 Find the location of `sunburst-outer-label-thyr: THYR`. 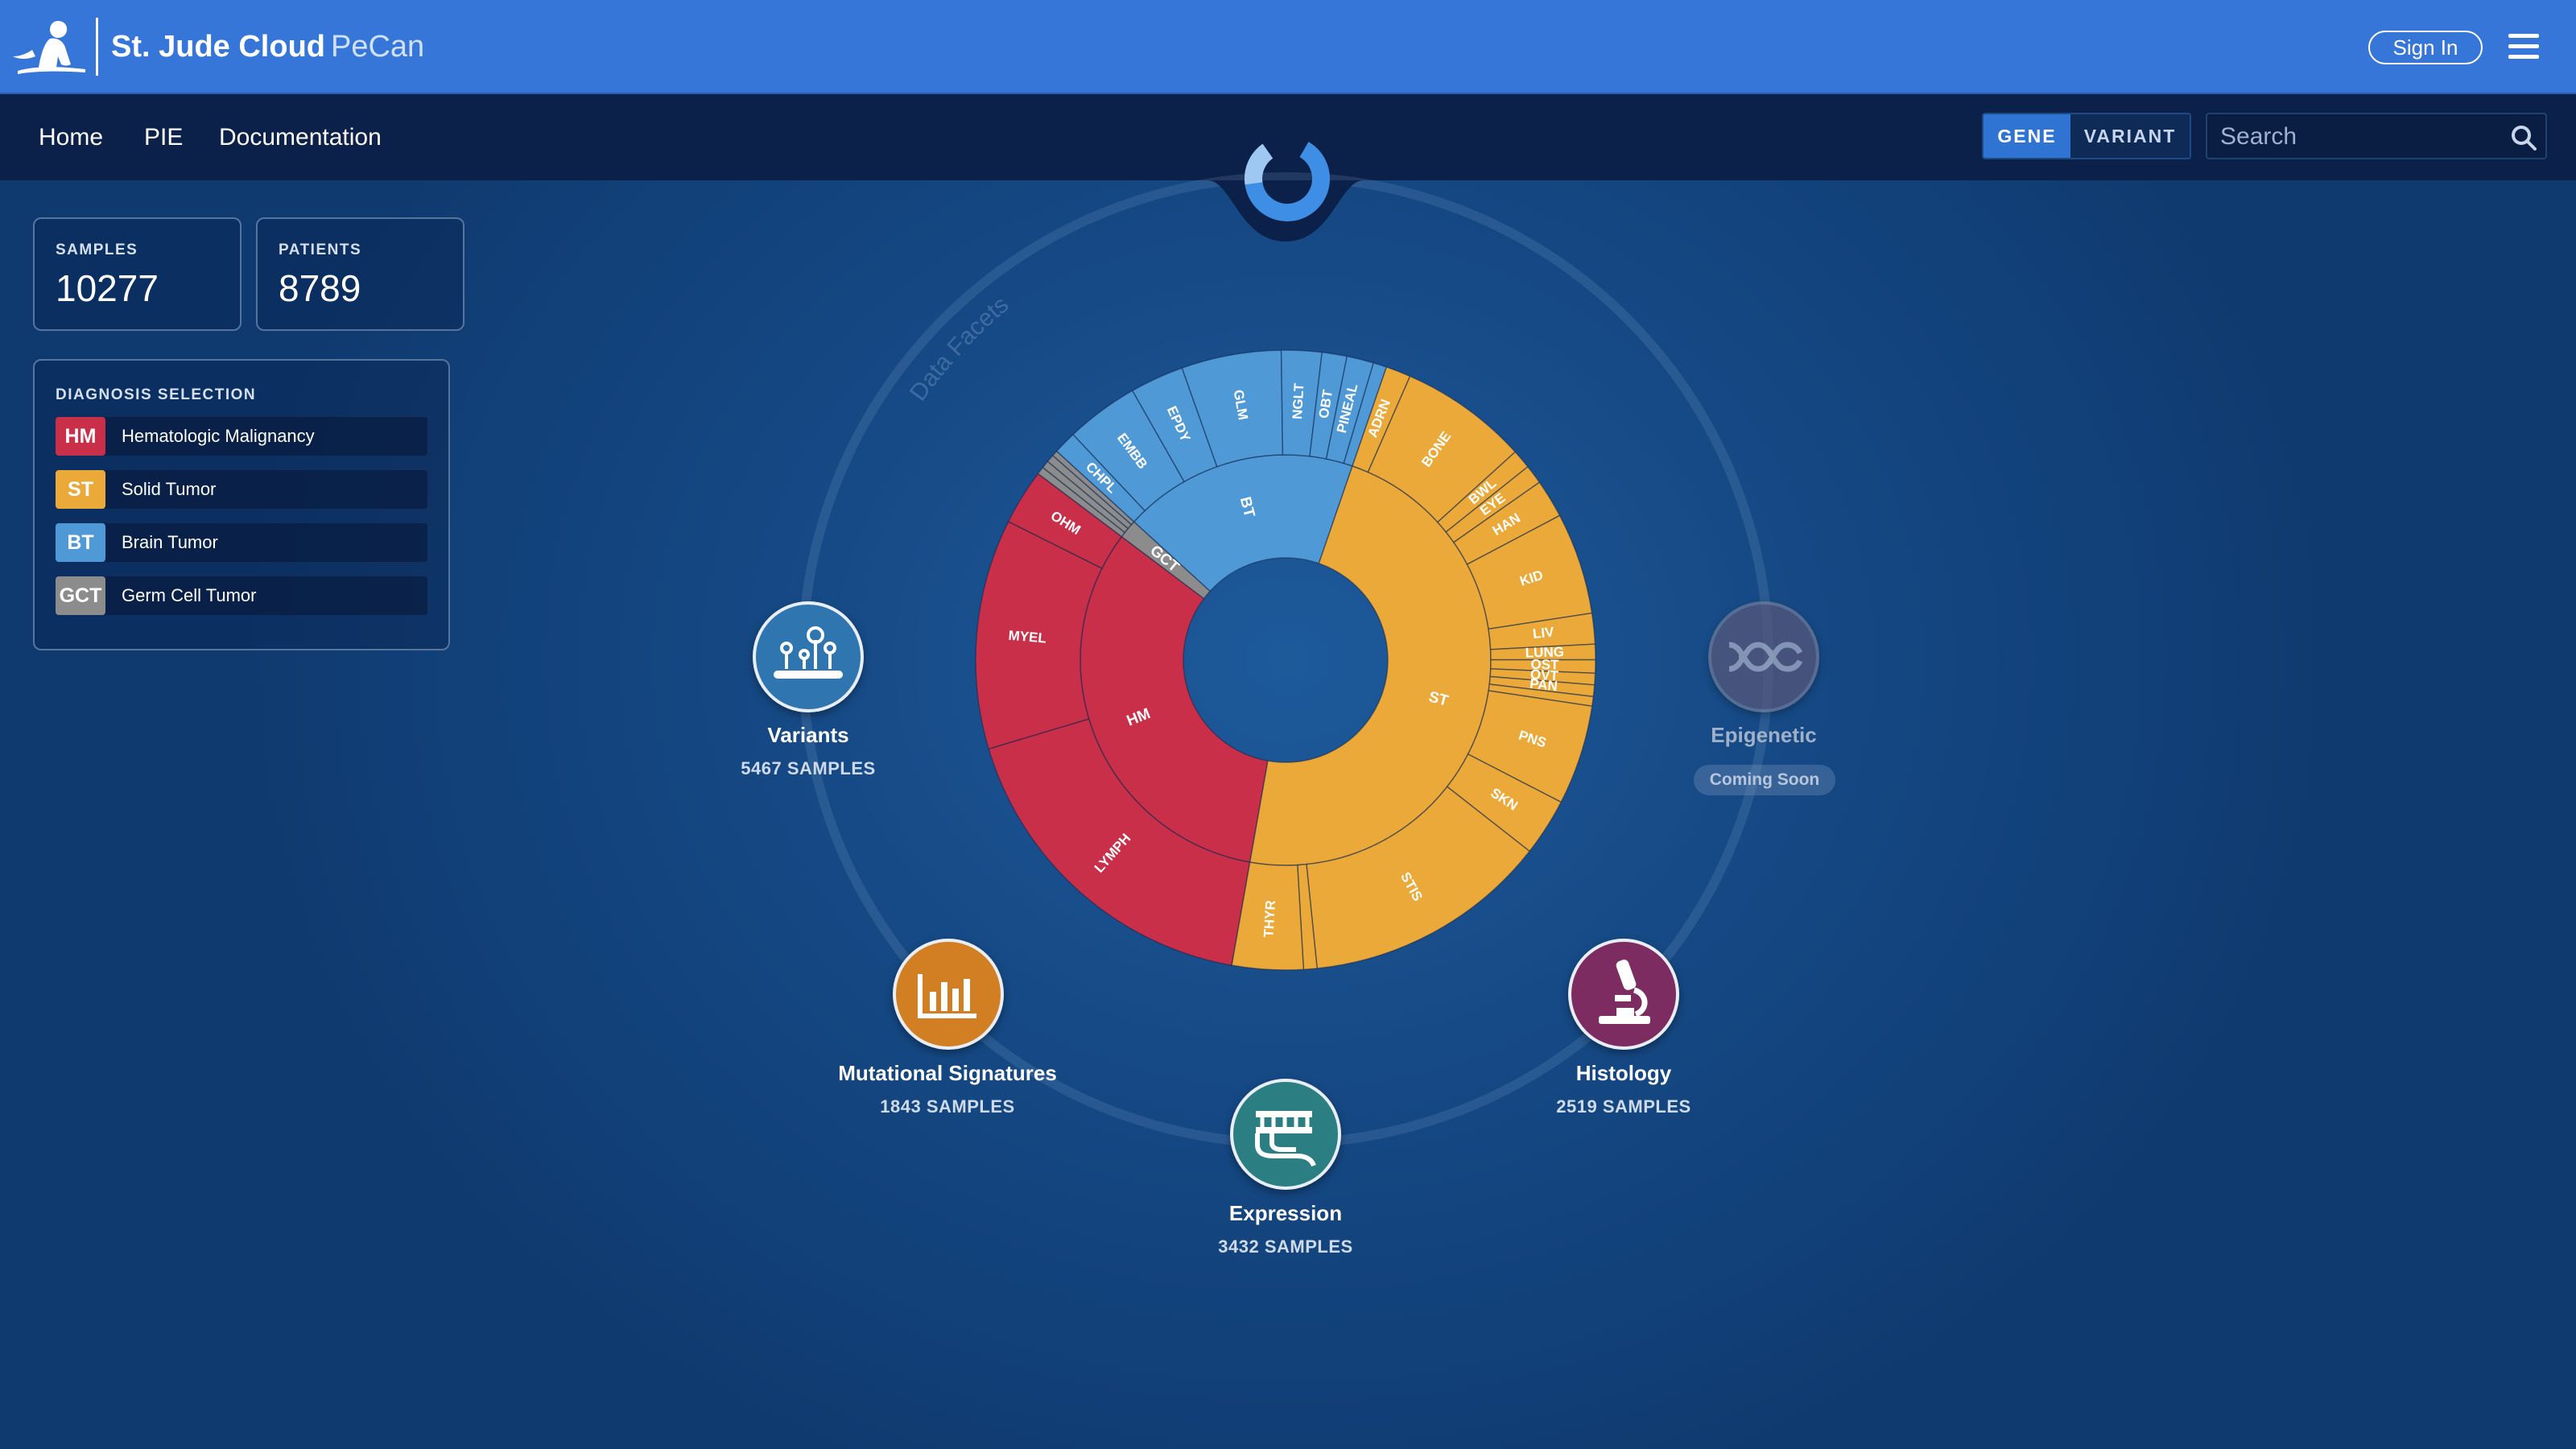

sunburst-outer-label-thyr: THYR is located at coordinates (1269, 919).